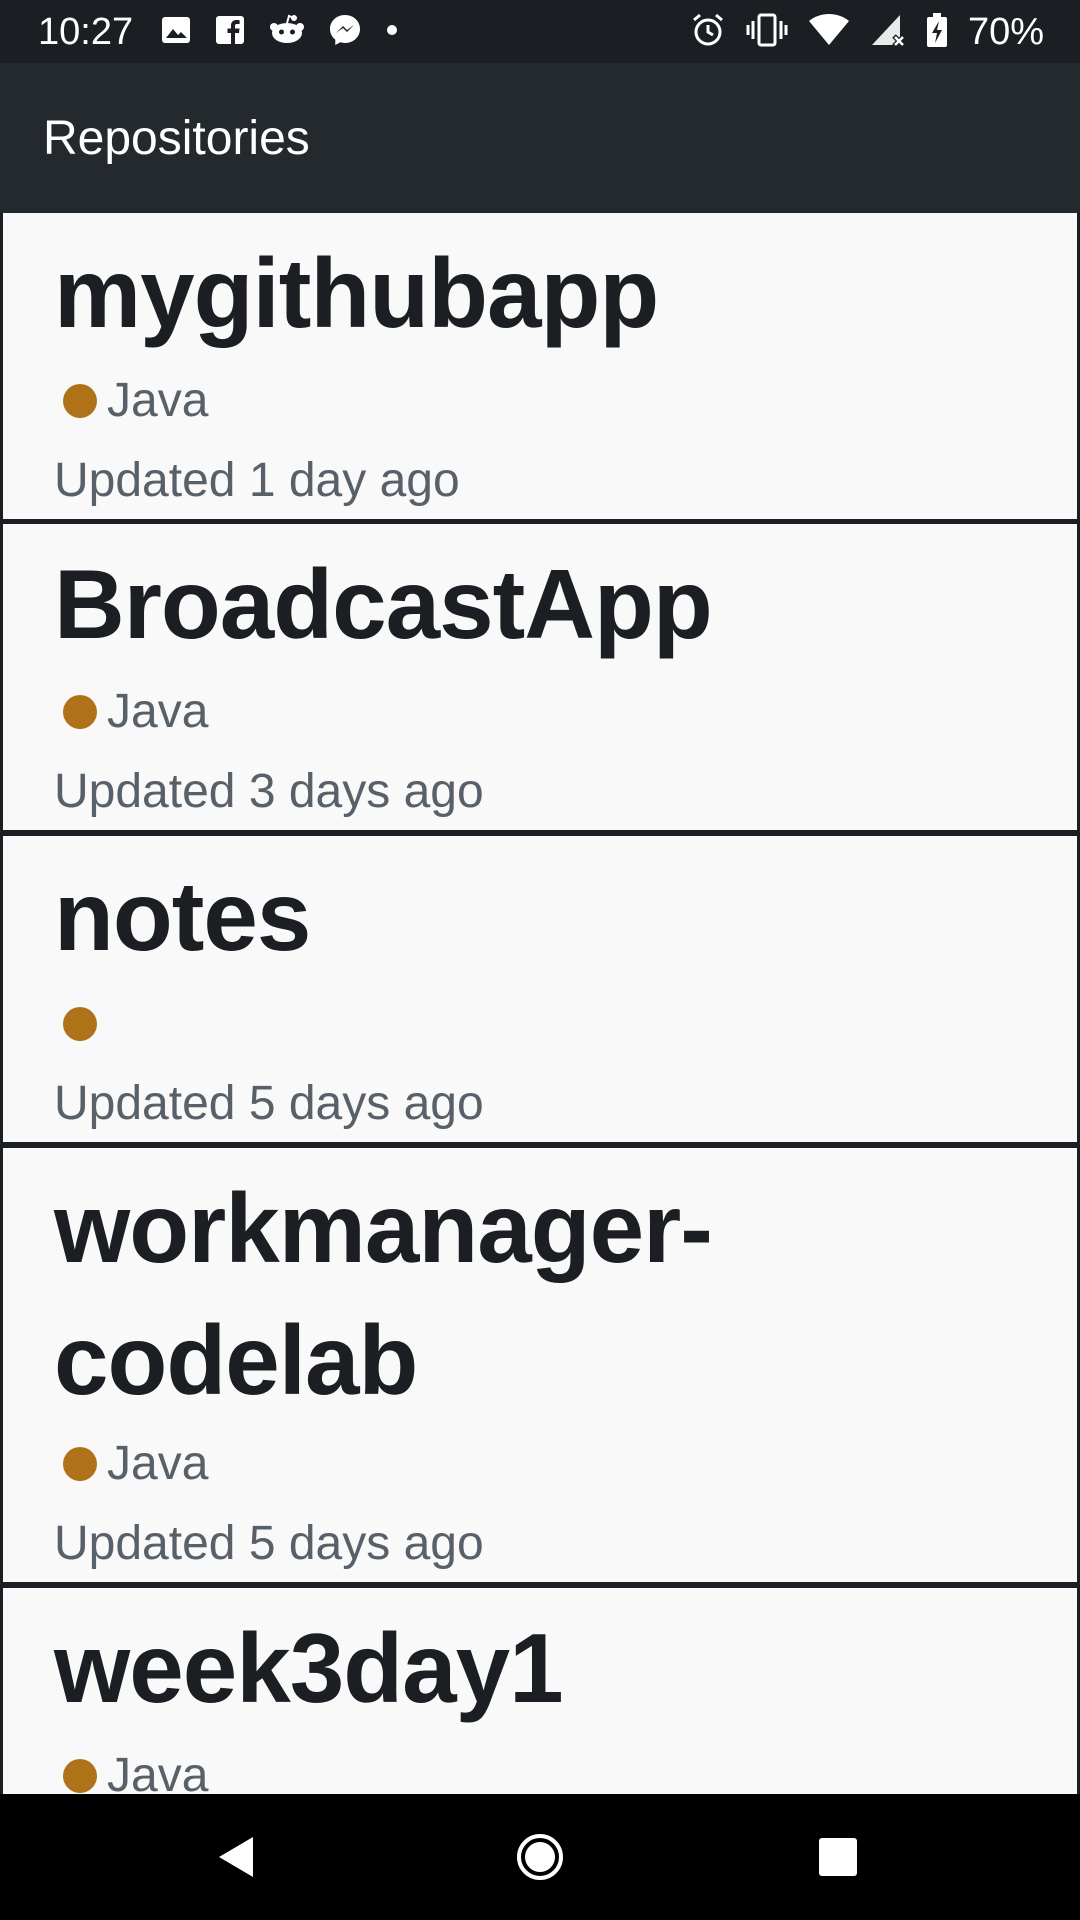 This screenshot has height=1920, width=1080. What do you see at coordinates (176, 138) in the screenshot?
I see `page-title: Repositories` at bounding box center [176, 138].